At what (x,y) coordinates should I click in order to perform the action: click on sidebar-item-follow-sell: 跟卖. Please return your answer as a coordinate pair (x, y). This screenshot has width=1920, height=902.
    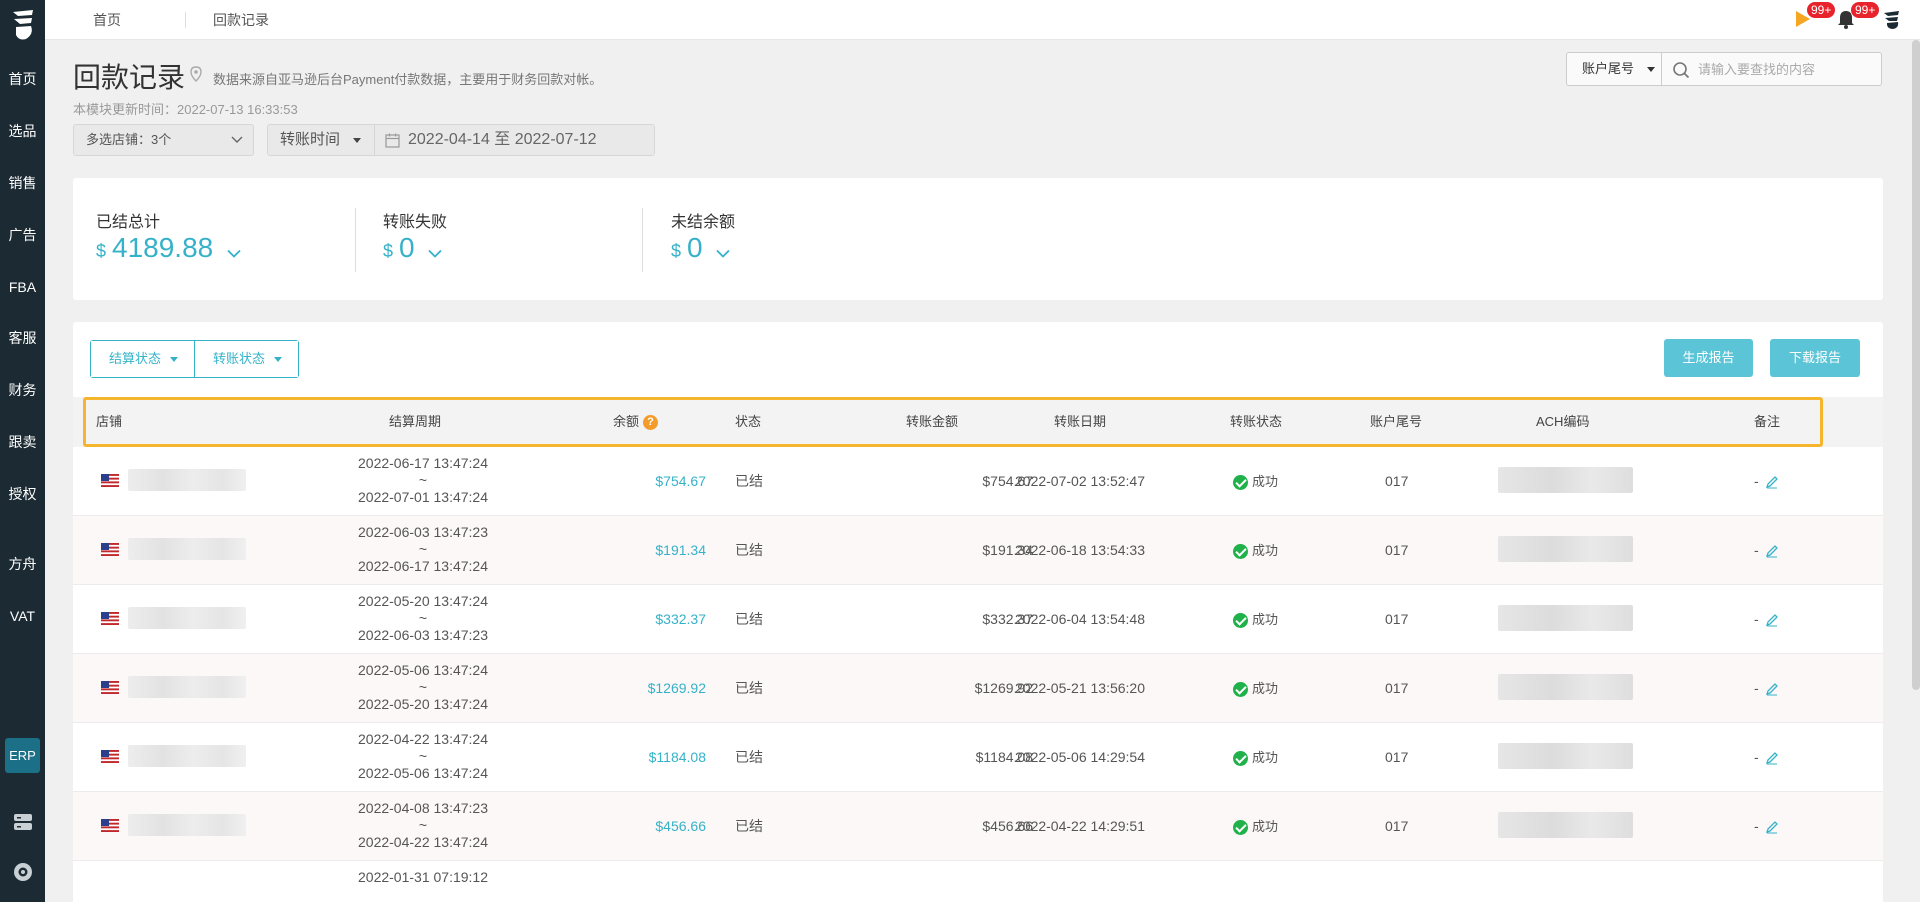
    Looking at the image, I should click on (22, 442).